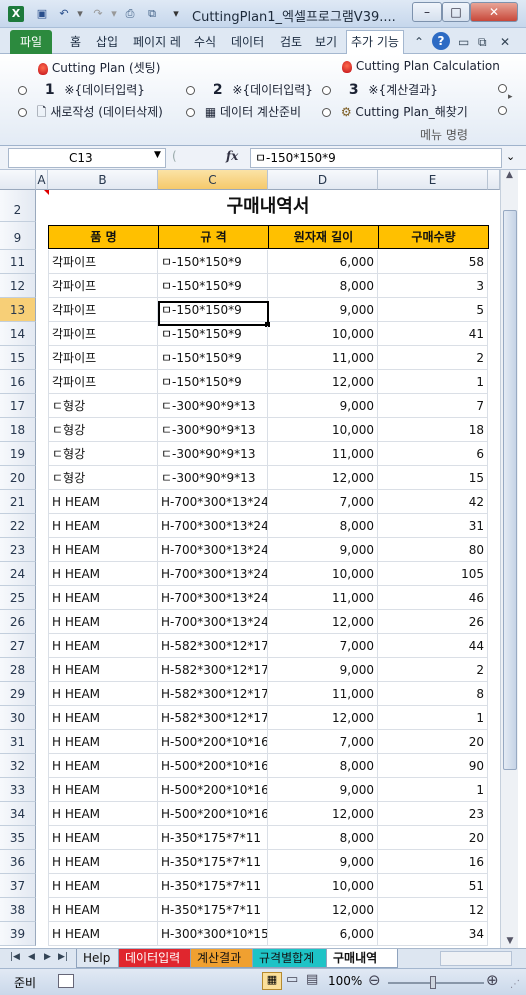 This screenshot has height=995, width=526. I want to click on horizontal-scrollbar, so click(476, 958).